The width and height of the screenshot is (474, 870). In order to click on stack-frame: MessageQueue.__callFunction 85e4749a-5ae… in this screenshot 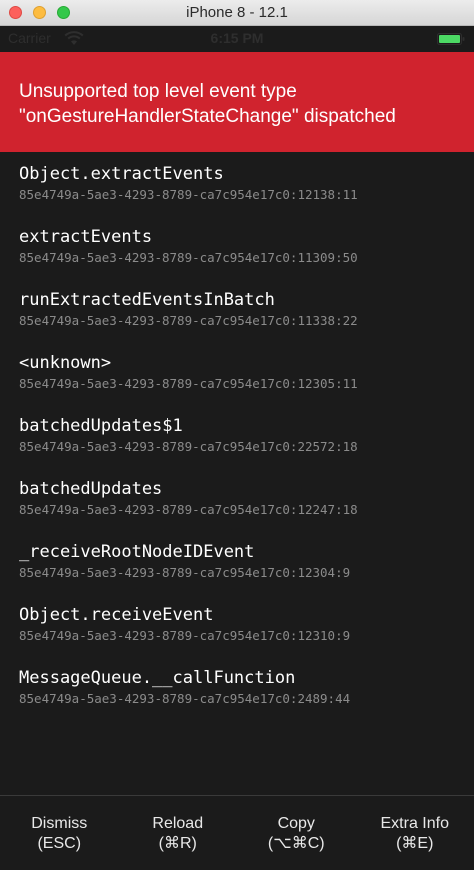, I will do `click(239, 688)`.